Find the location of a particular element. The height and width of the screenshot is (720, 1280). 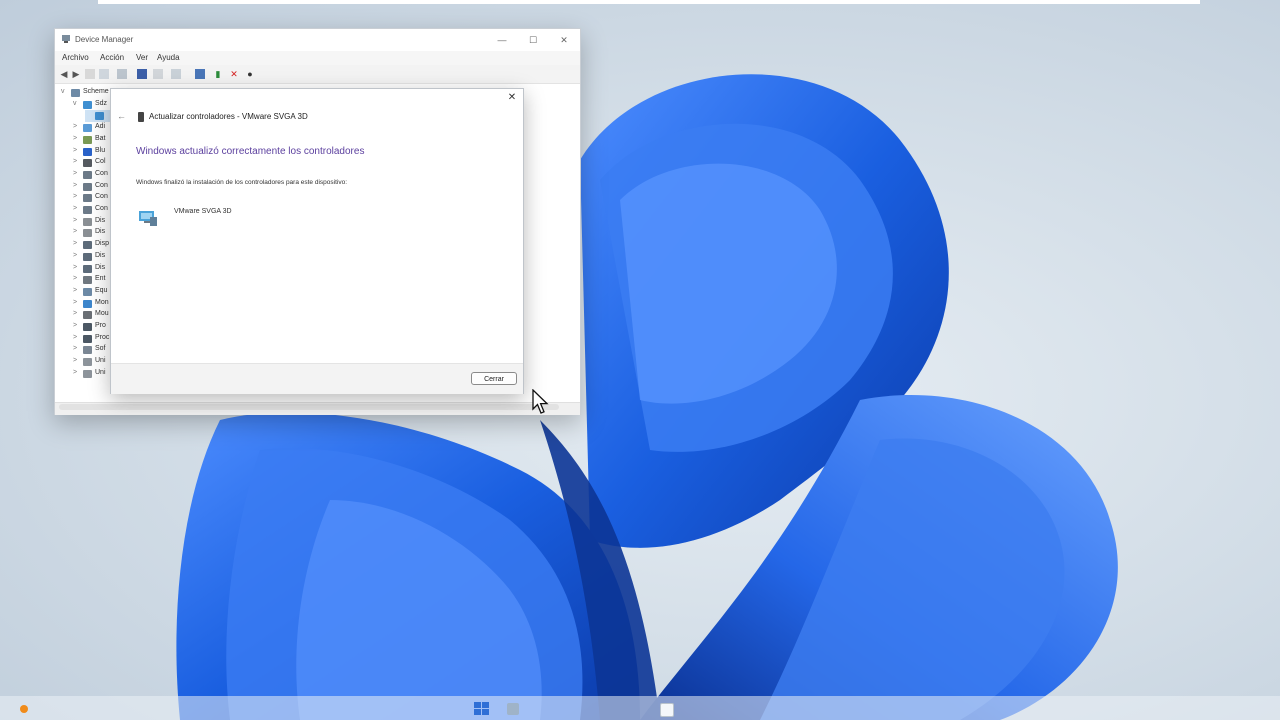

close-button: ✕ is located at coordinates (564, 40).